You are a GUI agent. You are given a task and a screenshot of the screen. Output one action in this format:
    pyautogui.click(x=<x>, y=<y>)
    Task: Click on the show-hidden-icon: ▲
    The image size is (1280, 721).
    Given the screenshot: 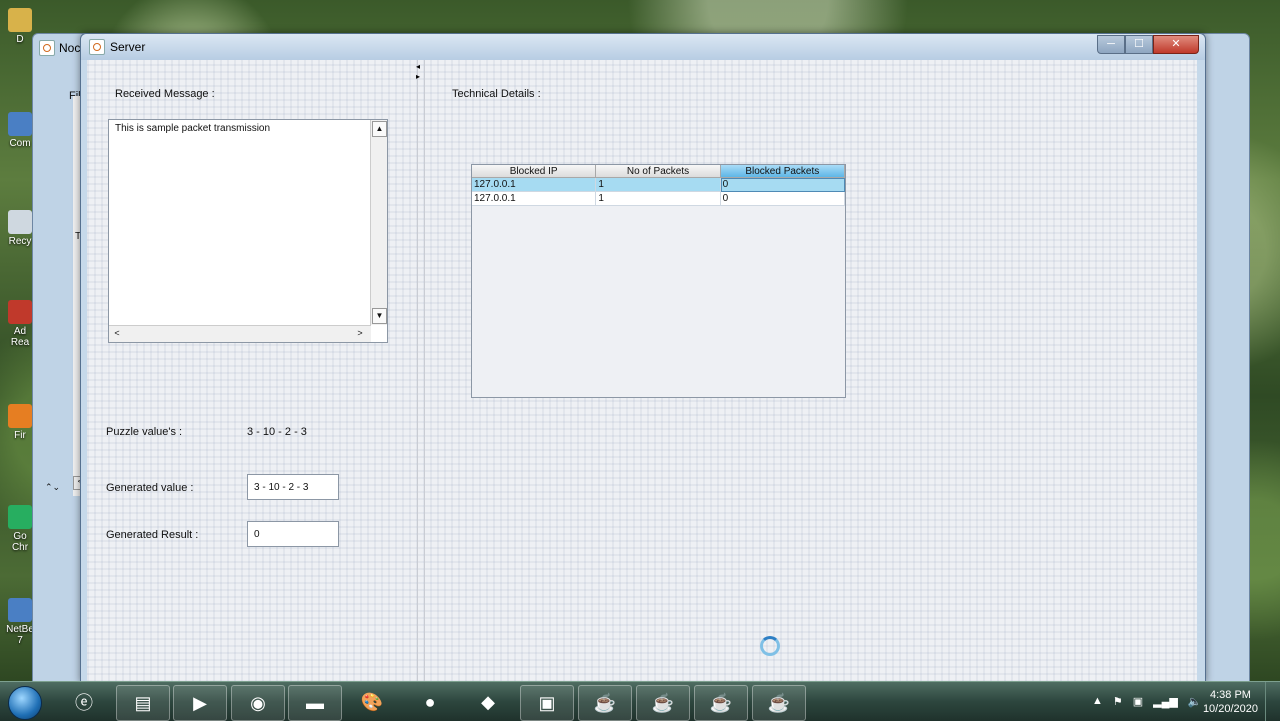 What is the action you would take?
    pyautogui.click(x=1097, y=701)
    